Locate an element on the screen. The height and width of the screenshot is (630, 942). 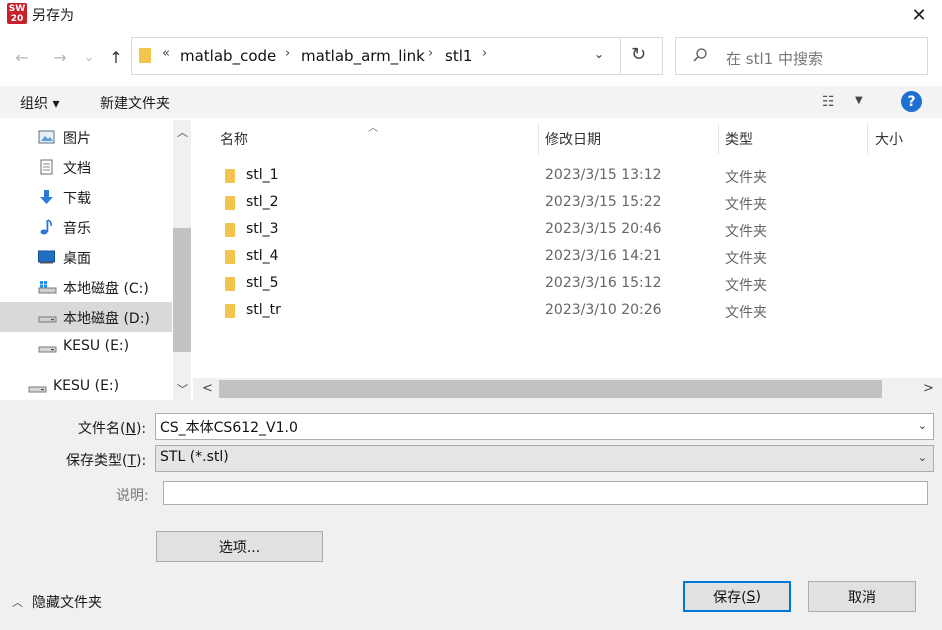
description-label: 说明: is located at coordinates (132, 496).